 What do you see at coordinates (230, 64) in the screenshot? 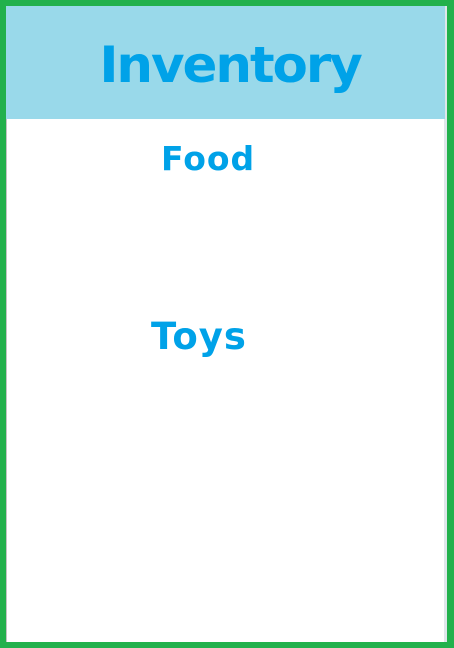
I see `inventory-title: Inventory` at bounding box center [230, 64].